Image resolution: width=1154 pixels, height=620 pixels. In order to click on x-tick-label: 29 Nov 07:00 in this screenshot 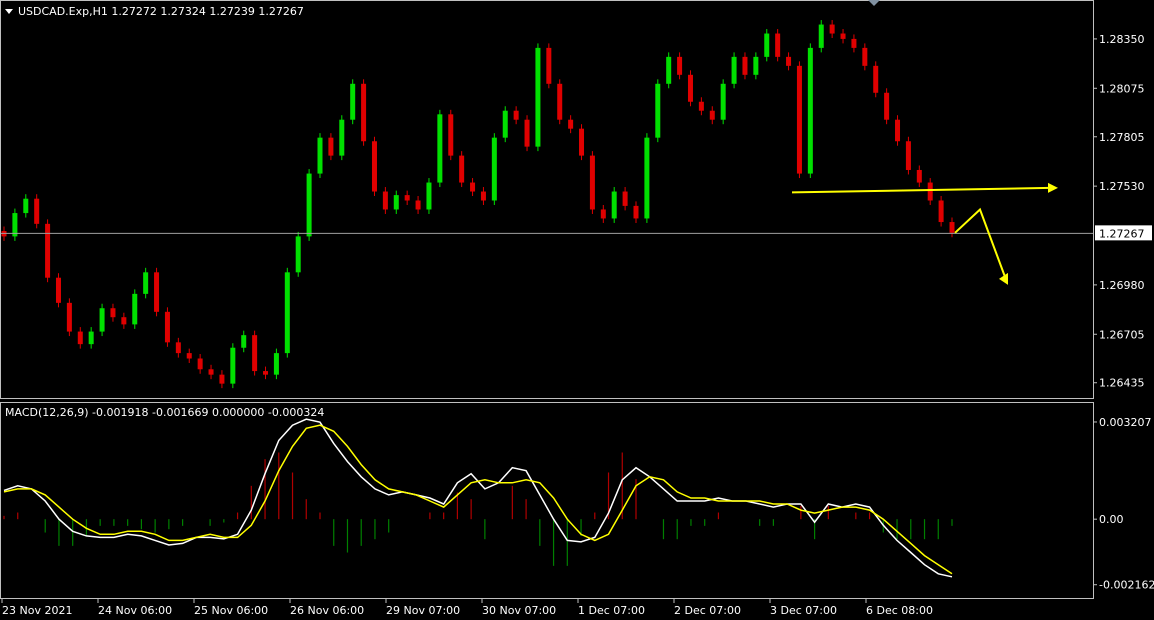, I will do `click(423, 610)`.